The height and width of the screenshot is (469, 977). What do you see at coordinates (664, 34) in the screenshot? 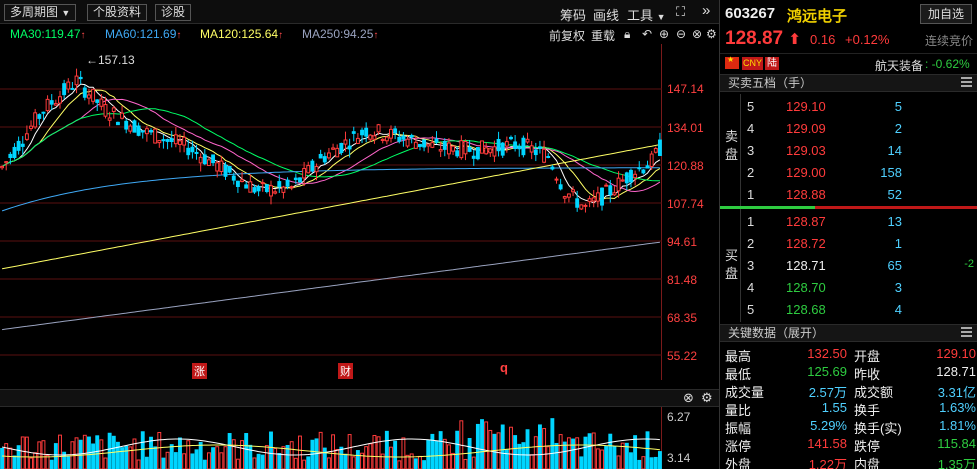
I see `zoom-in-icon: ⊕` at bounding box center [664, 34].